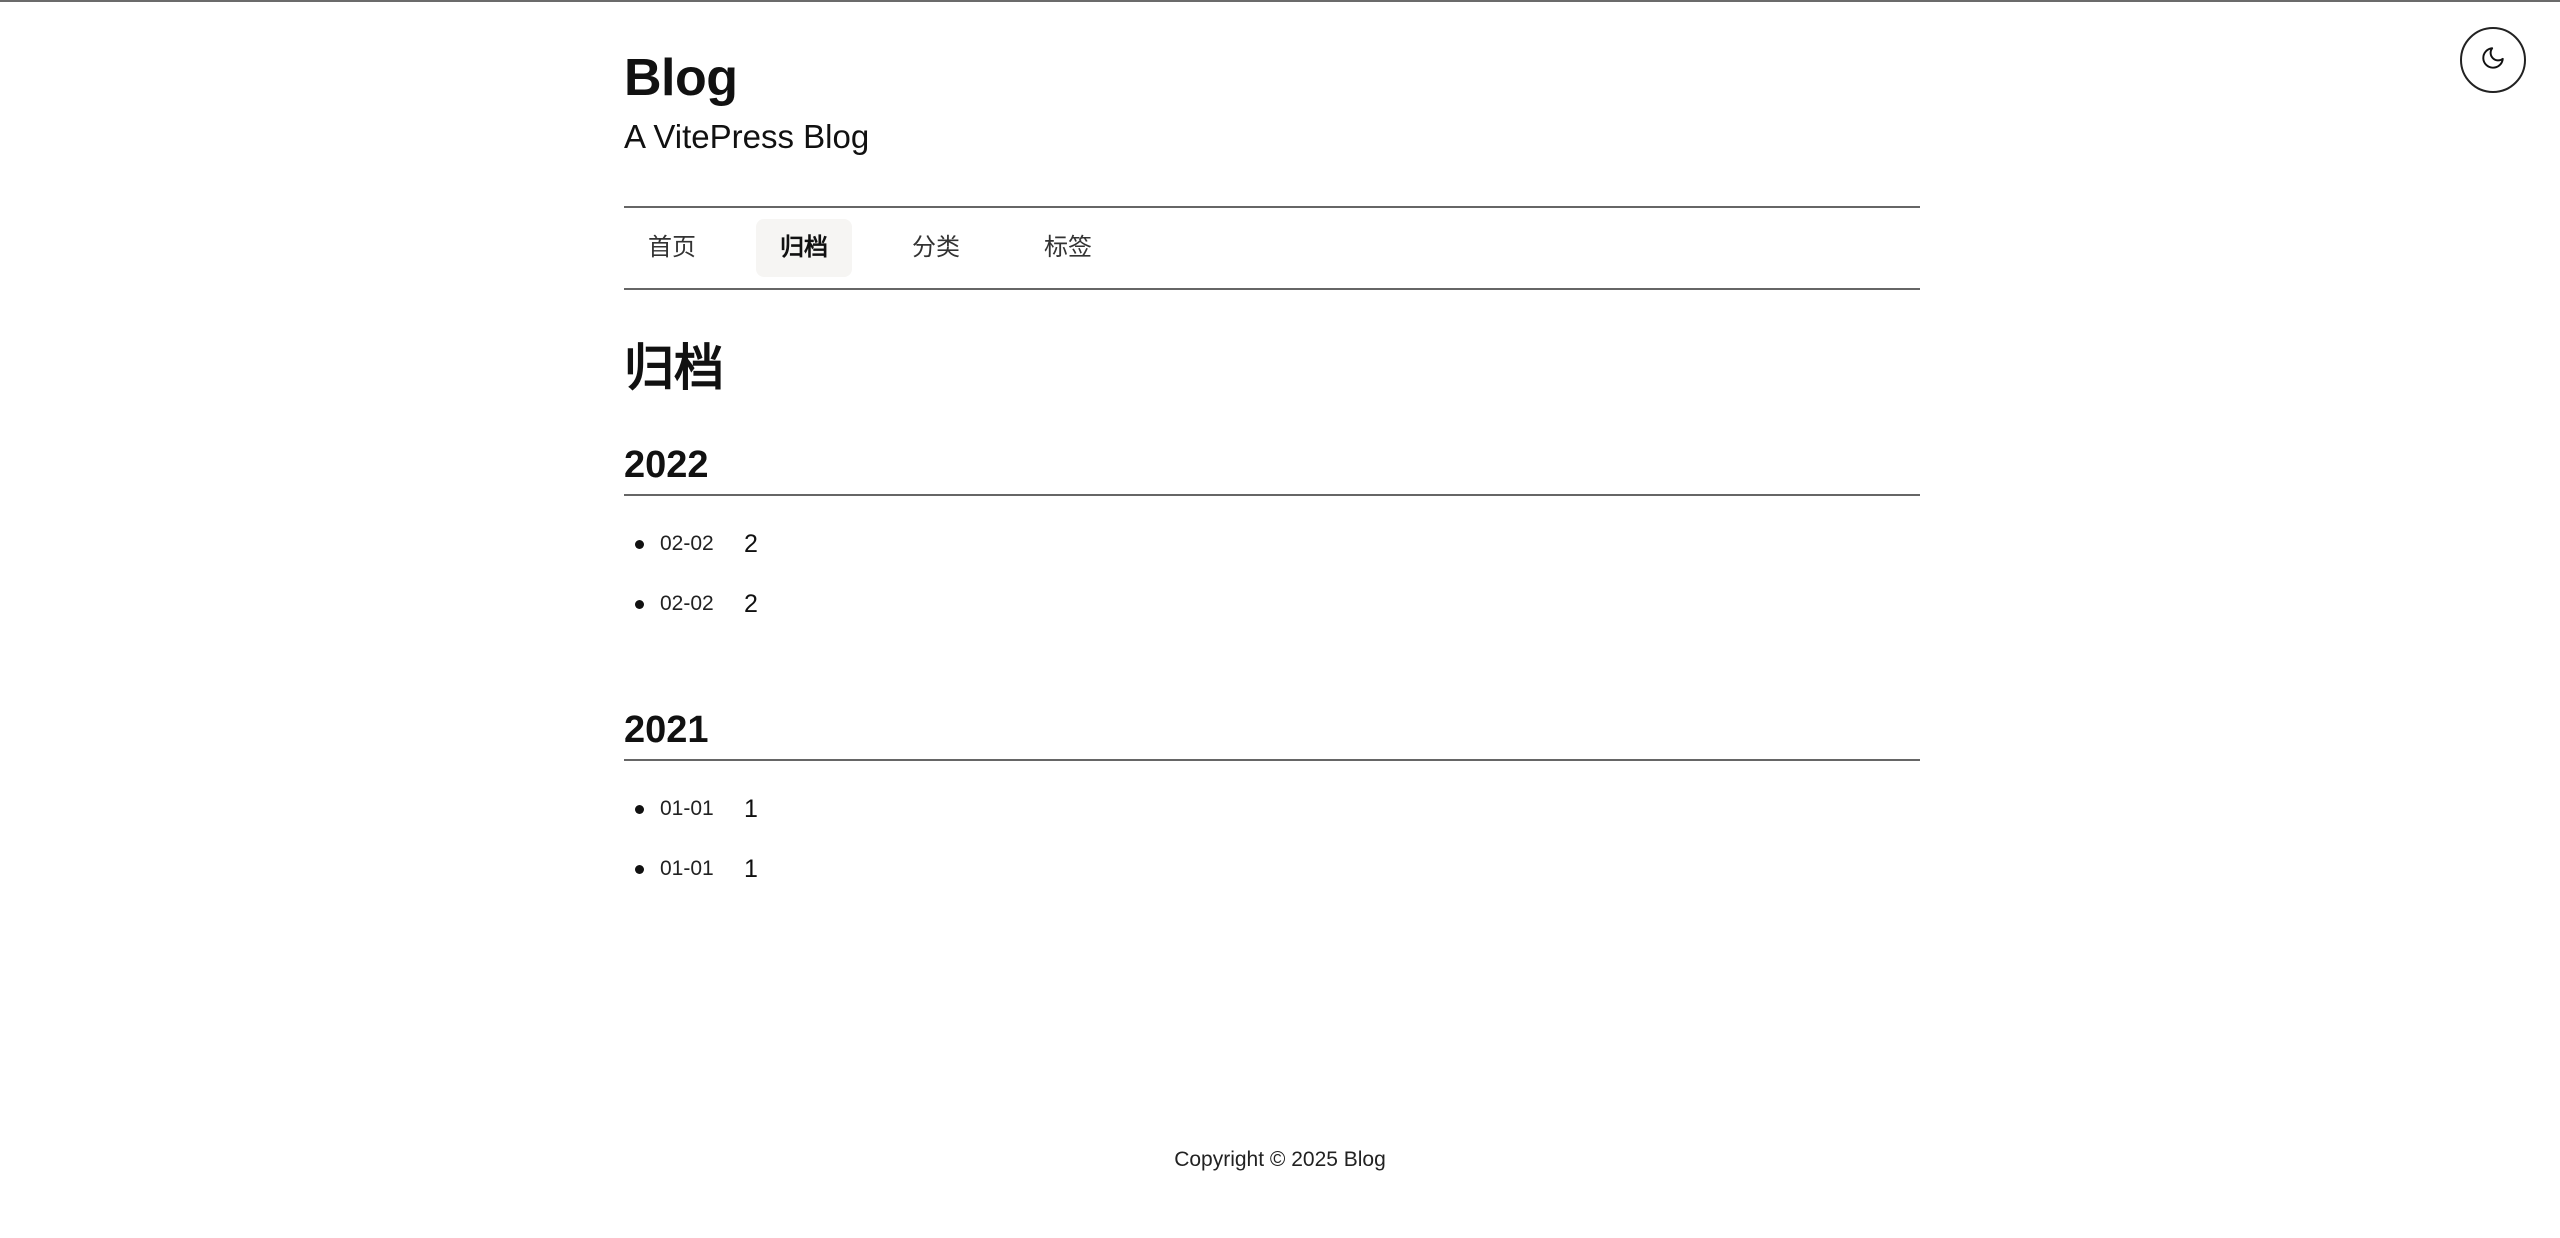 Image resolution: width=2560 pixels, height=1238 pixels. Describe the element at coordinates (674, 368) in the screenshot. I see `page-title: 归档` at that location.